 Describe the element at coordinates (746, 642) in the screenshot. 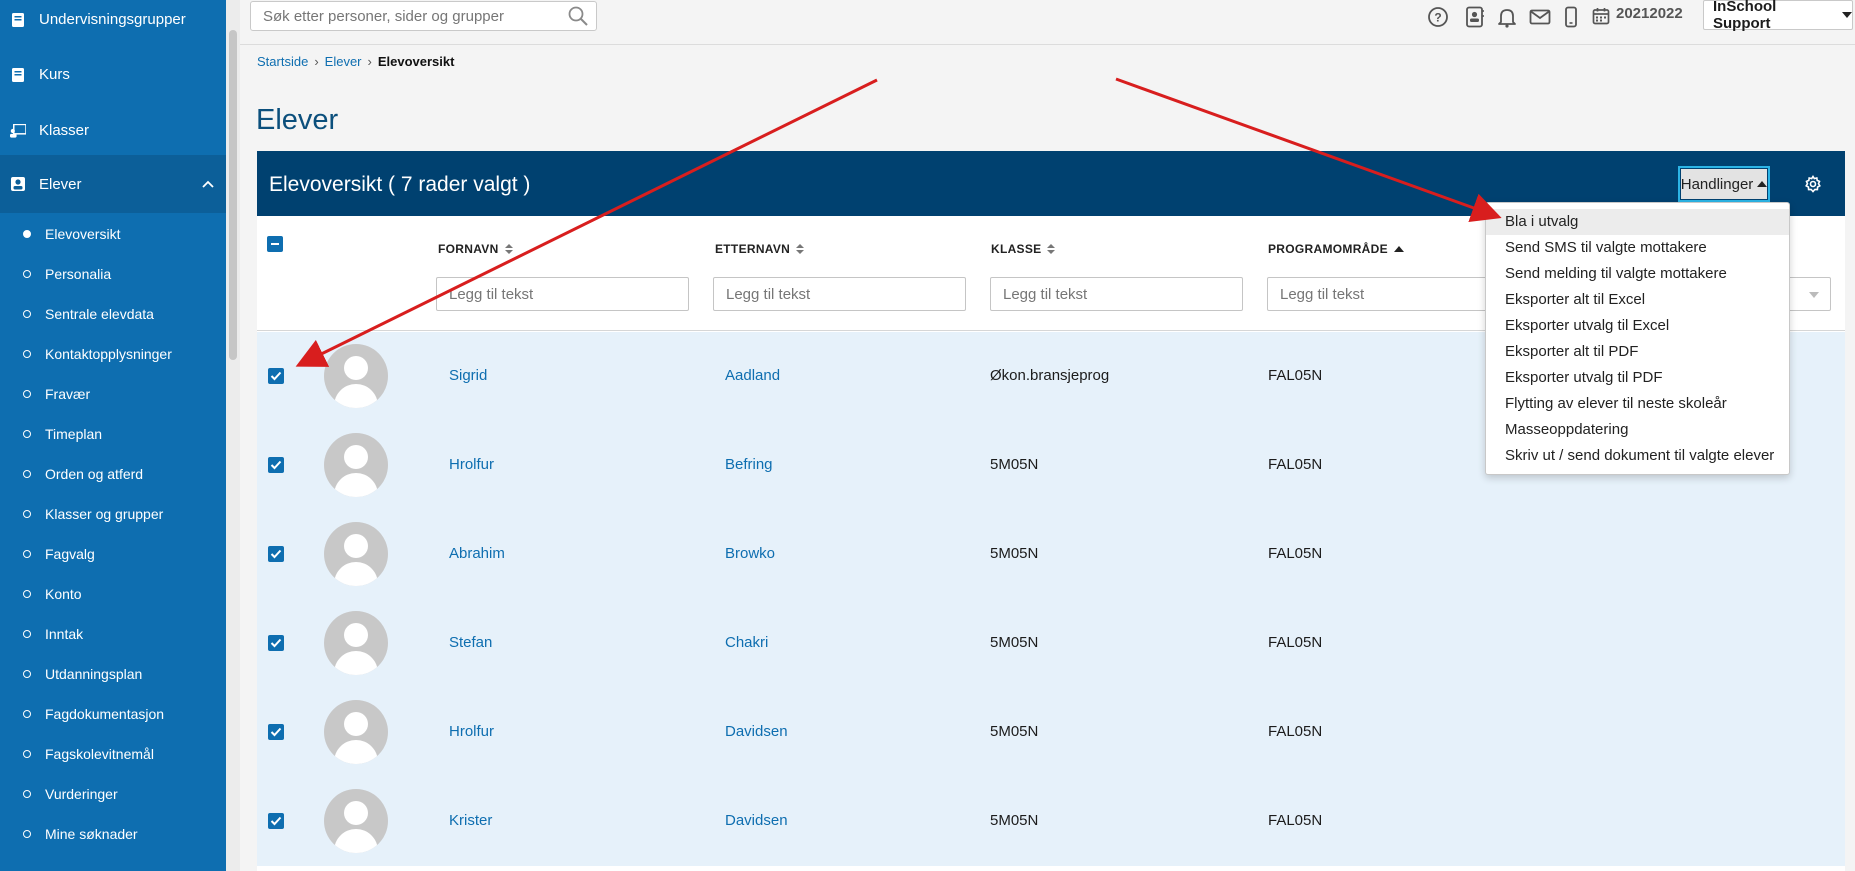

I see `cell-etternavn: Chakri` at that location.